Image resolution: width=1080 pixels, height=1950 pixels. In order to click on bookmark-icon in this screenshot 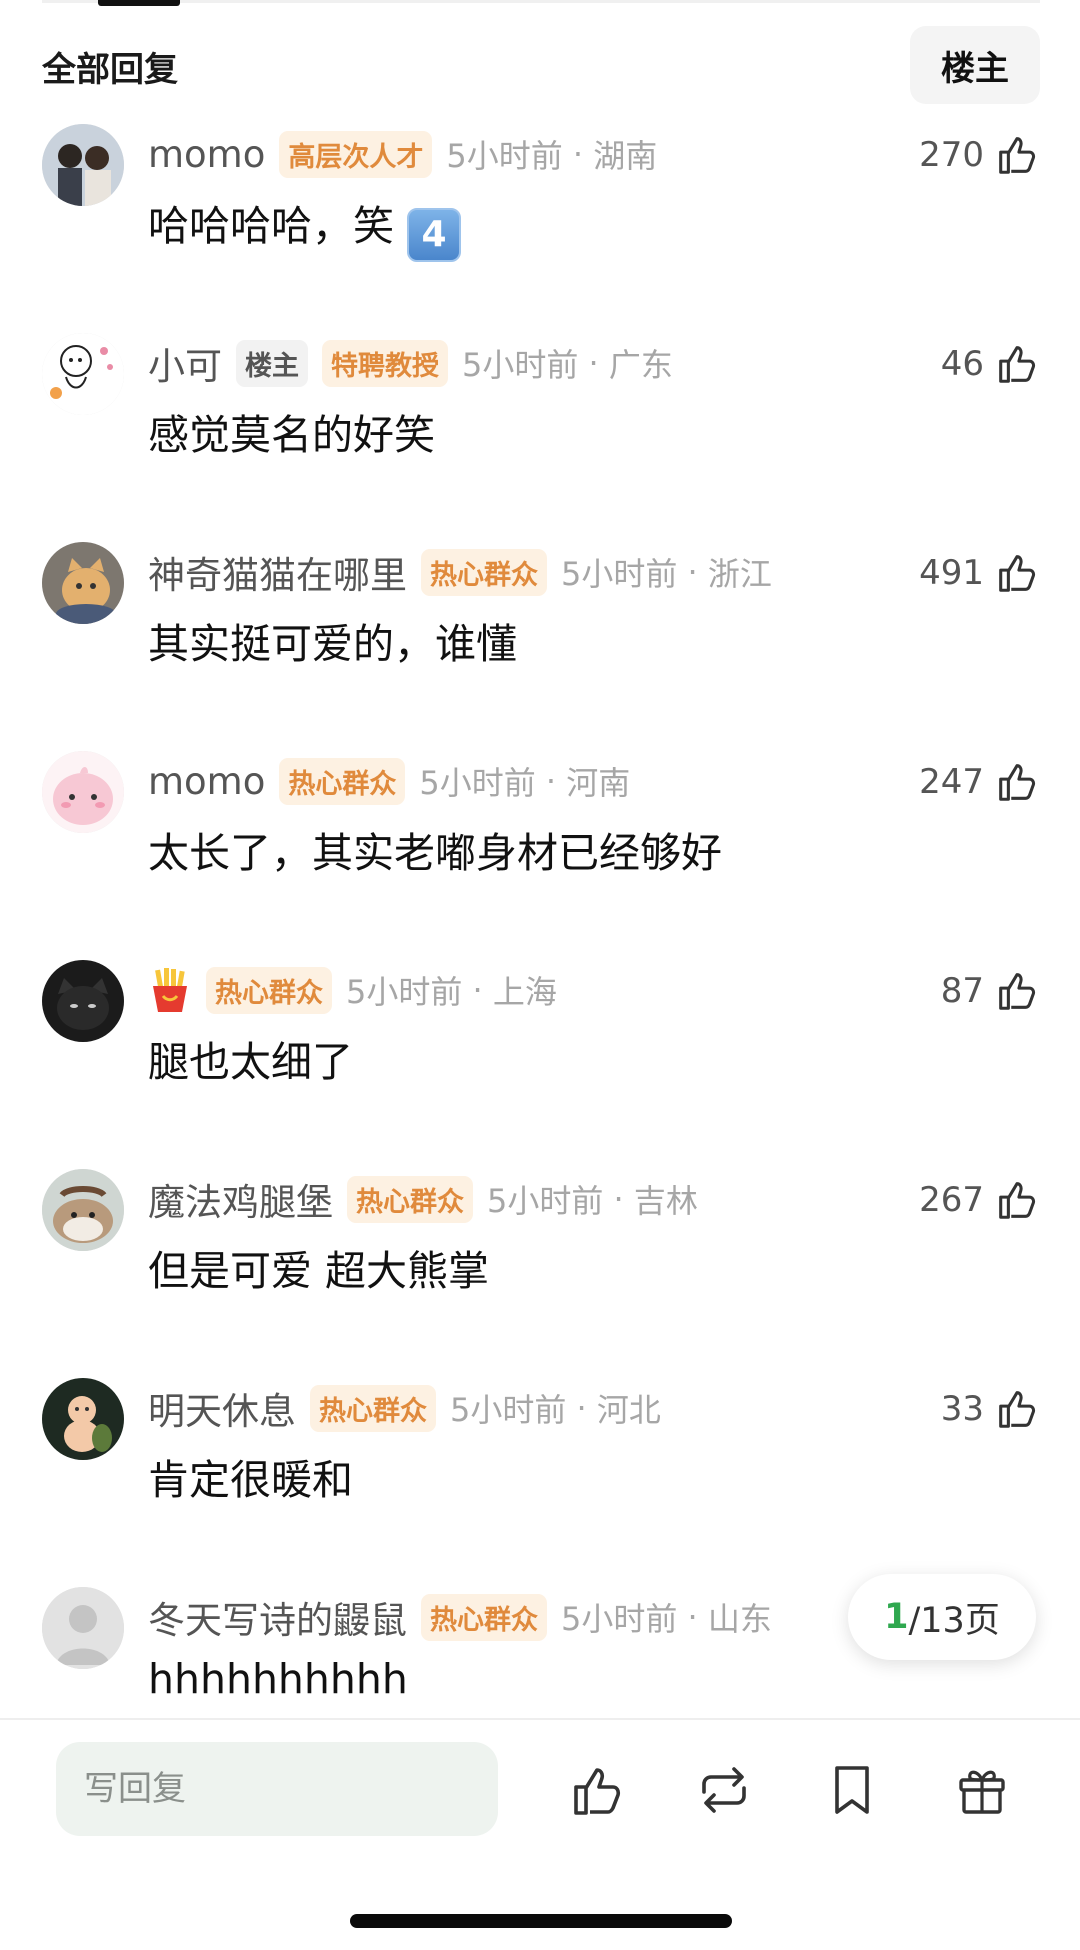, I will do `click(852, 1790)`.